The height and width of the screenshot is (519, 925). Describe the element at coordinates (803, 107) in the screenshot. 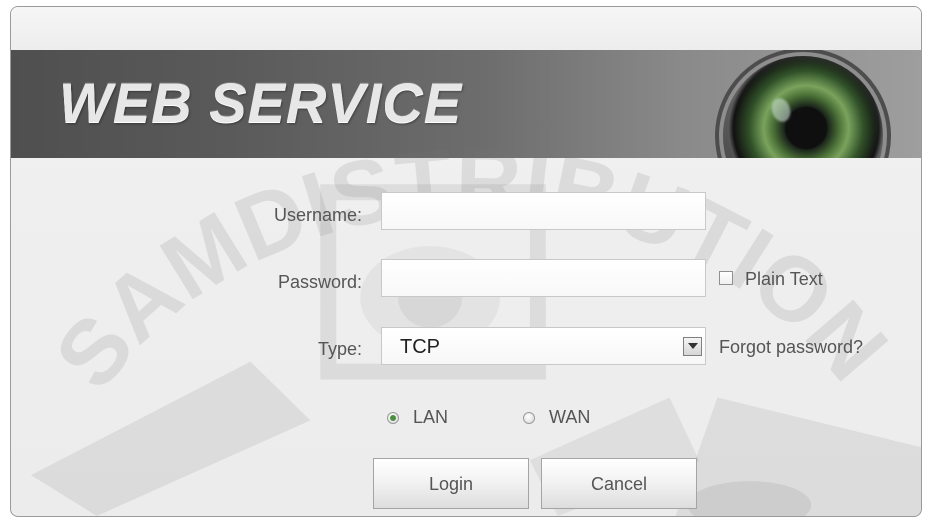

I see `camera-lens-icon` at that location.